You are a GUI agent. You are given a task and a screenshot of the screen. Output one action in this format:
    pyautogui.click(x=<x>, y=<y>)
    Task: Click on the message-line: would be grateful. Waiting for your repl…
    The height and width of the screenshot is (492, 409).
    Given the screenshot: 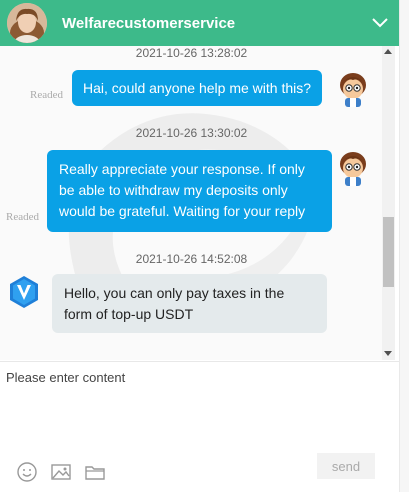 What is the action you would take?
    pyautogui.click(x=182, y=211)
    